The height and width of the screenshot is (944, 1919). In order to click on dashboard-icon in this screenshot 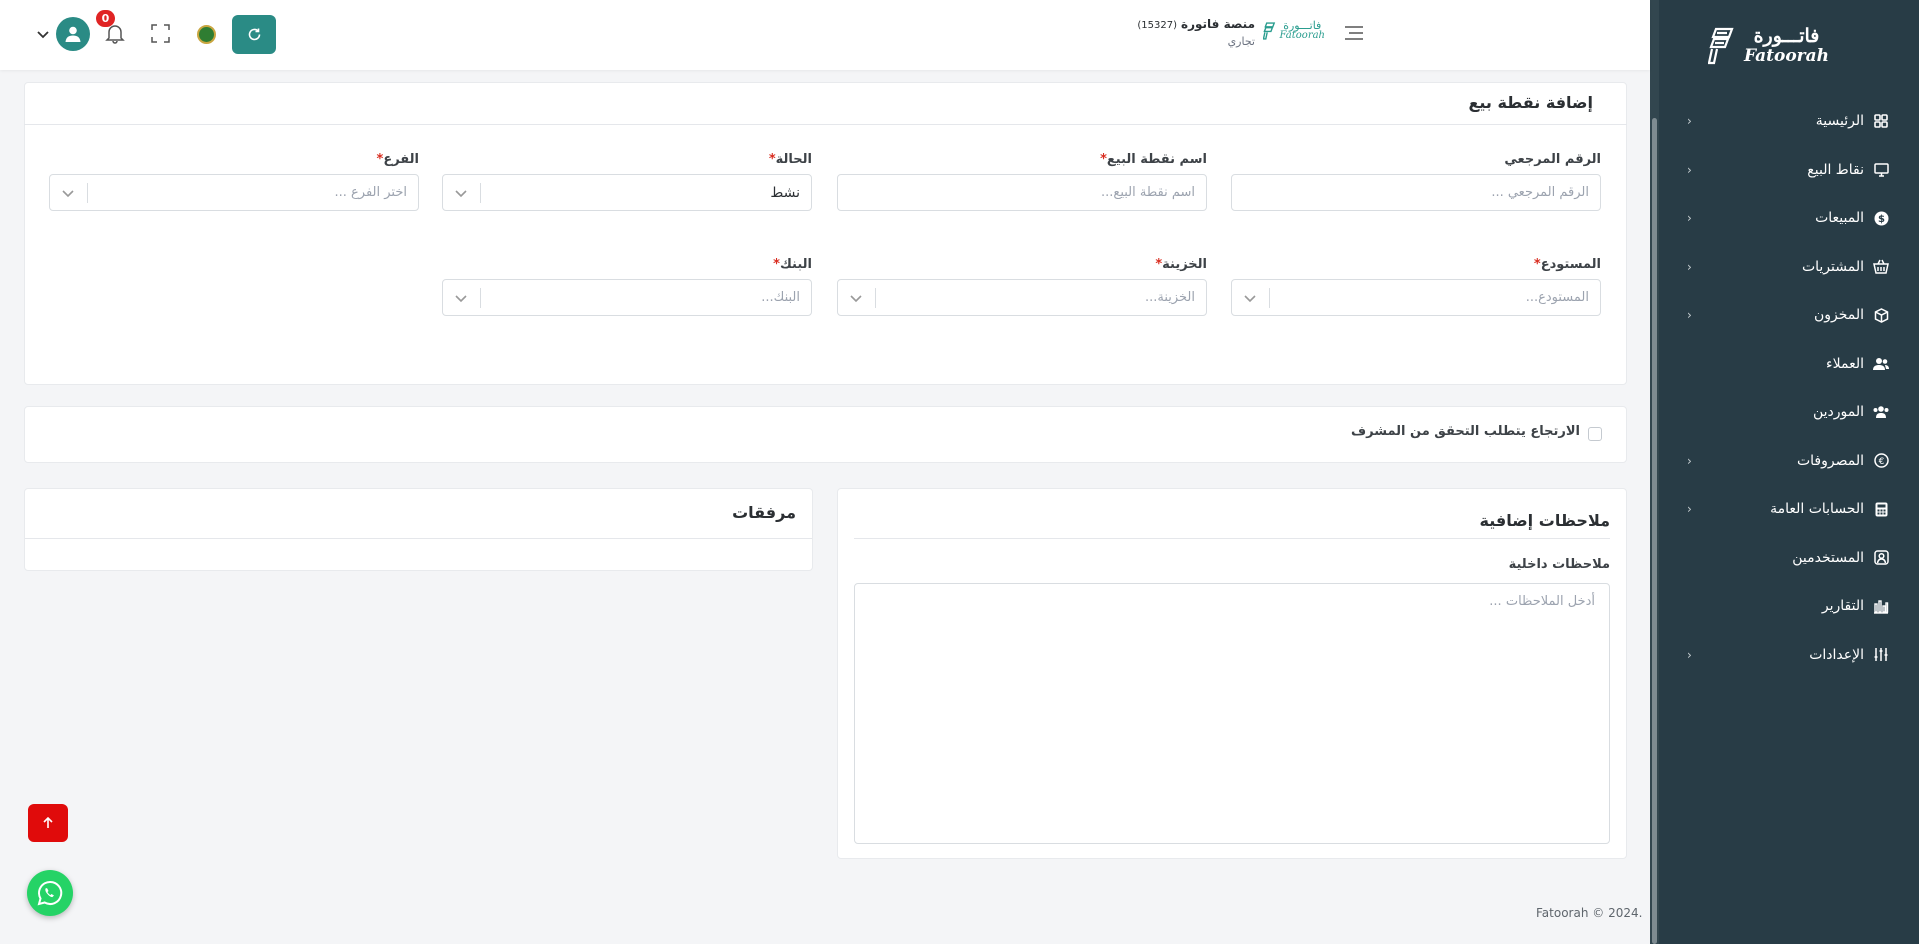, I will do `click(1881, 121)`.